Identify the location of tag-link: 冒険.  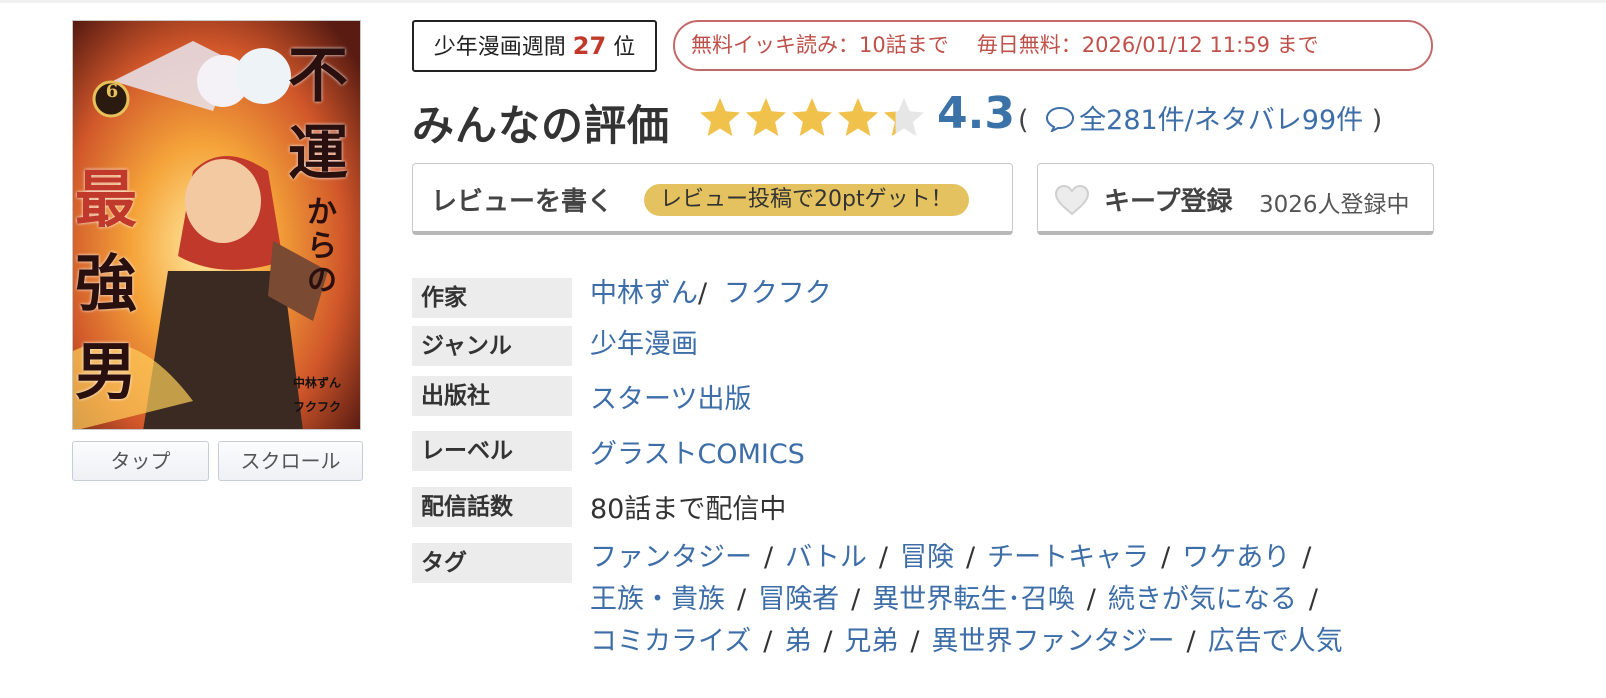
(927, 557).